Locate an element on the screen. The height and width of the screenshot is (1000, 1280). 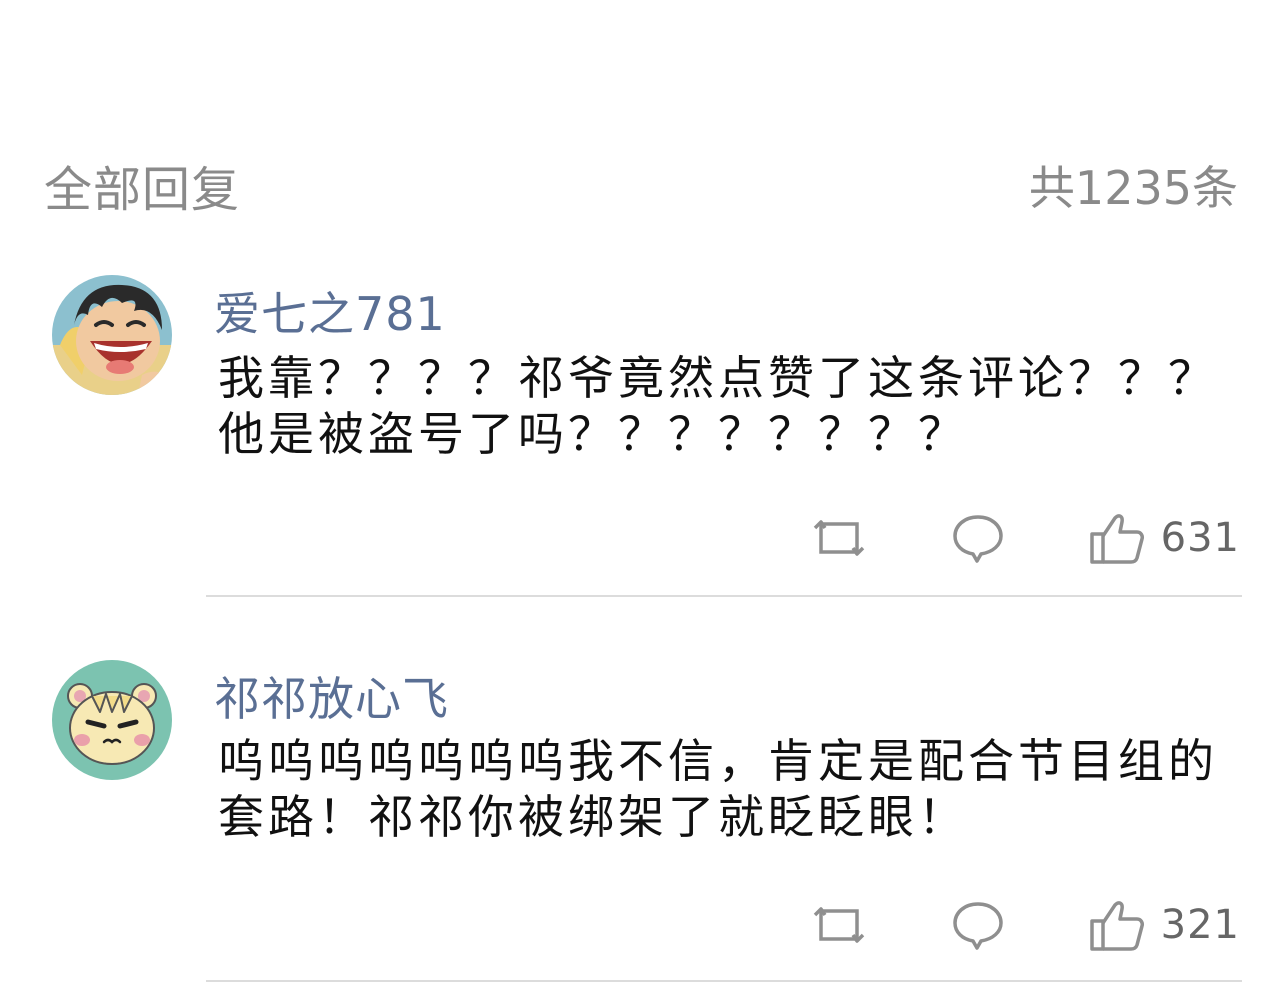
replies-count: 共1235条 is located at coordinates (1133, 188).